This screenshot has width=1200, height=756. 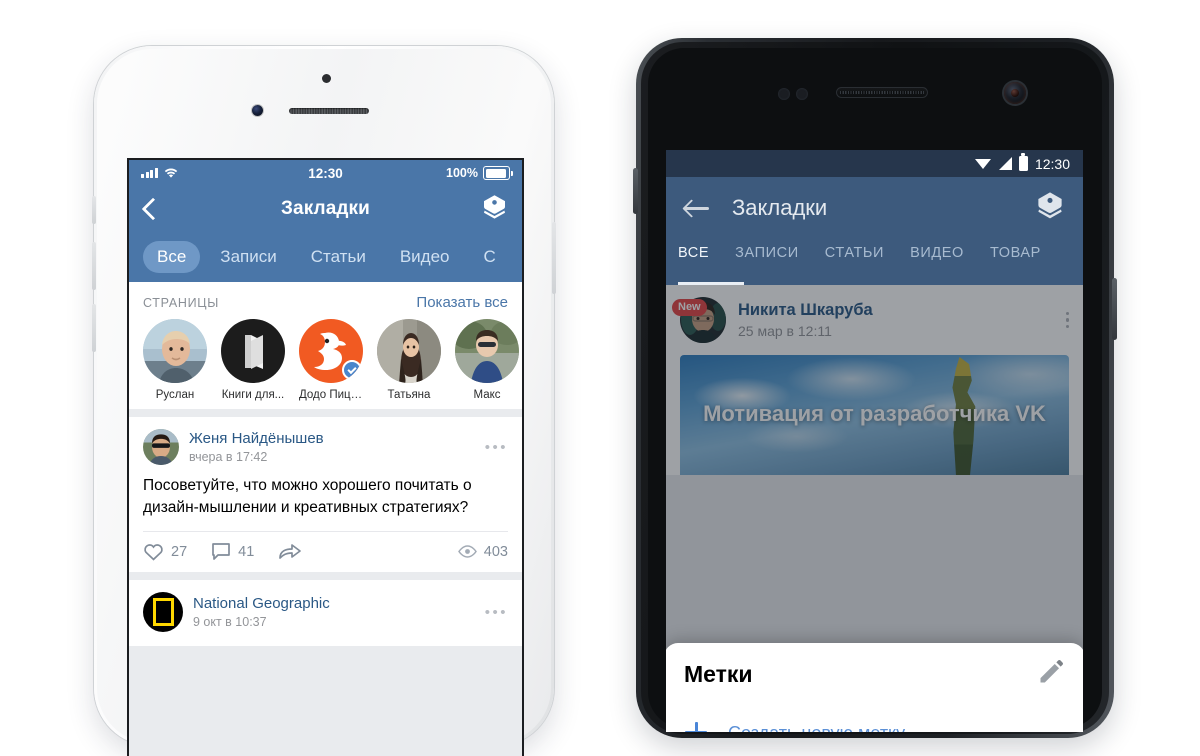 I want to click on post-timestamp: 9 окт в 10:37, so click(x=230, y=621).